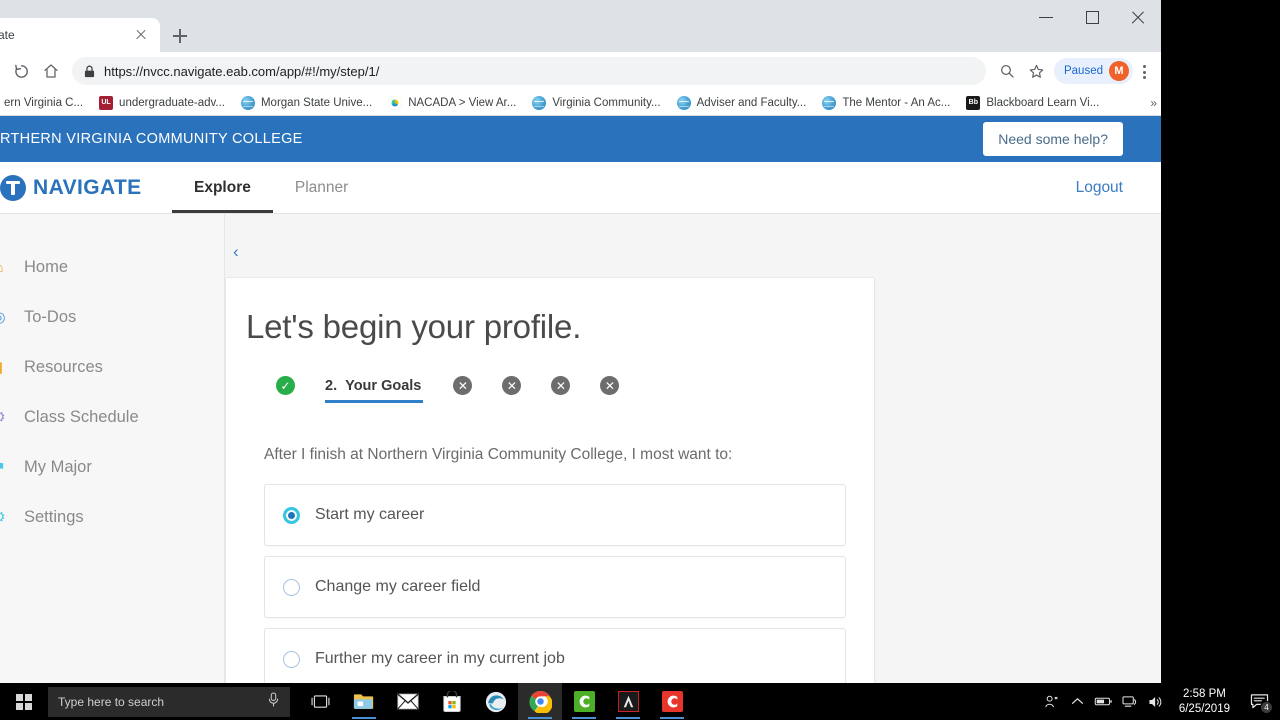 The width and height of the screenshot is (1280, 720). Describe the element at coordinates (7, 35) in the screenshot. I see `tab-title: ate` at that location.